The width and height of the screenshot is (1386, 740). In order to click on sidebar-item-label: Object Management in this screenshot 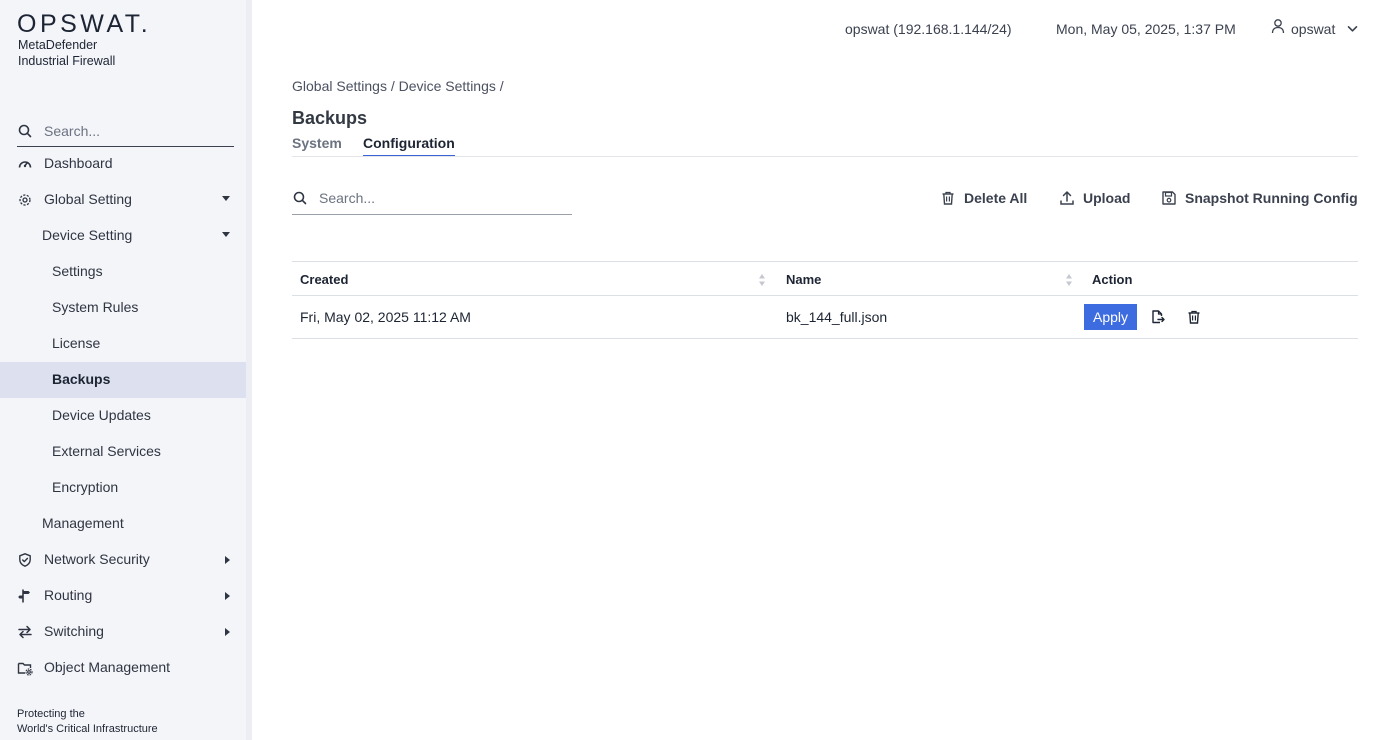, I will do `click(107, 667)`.